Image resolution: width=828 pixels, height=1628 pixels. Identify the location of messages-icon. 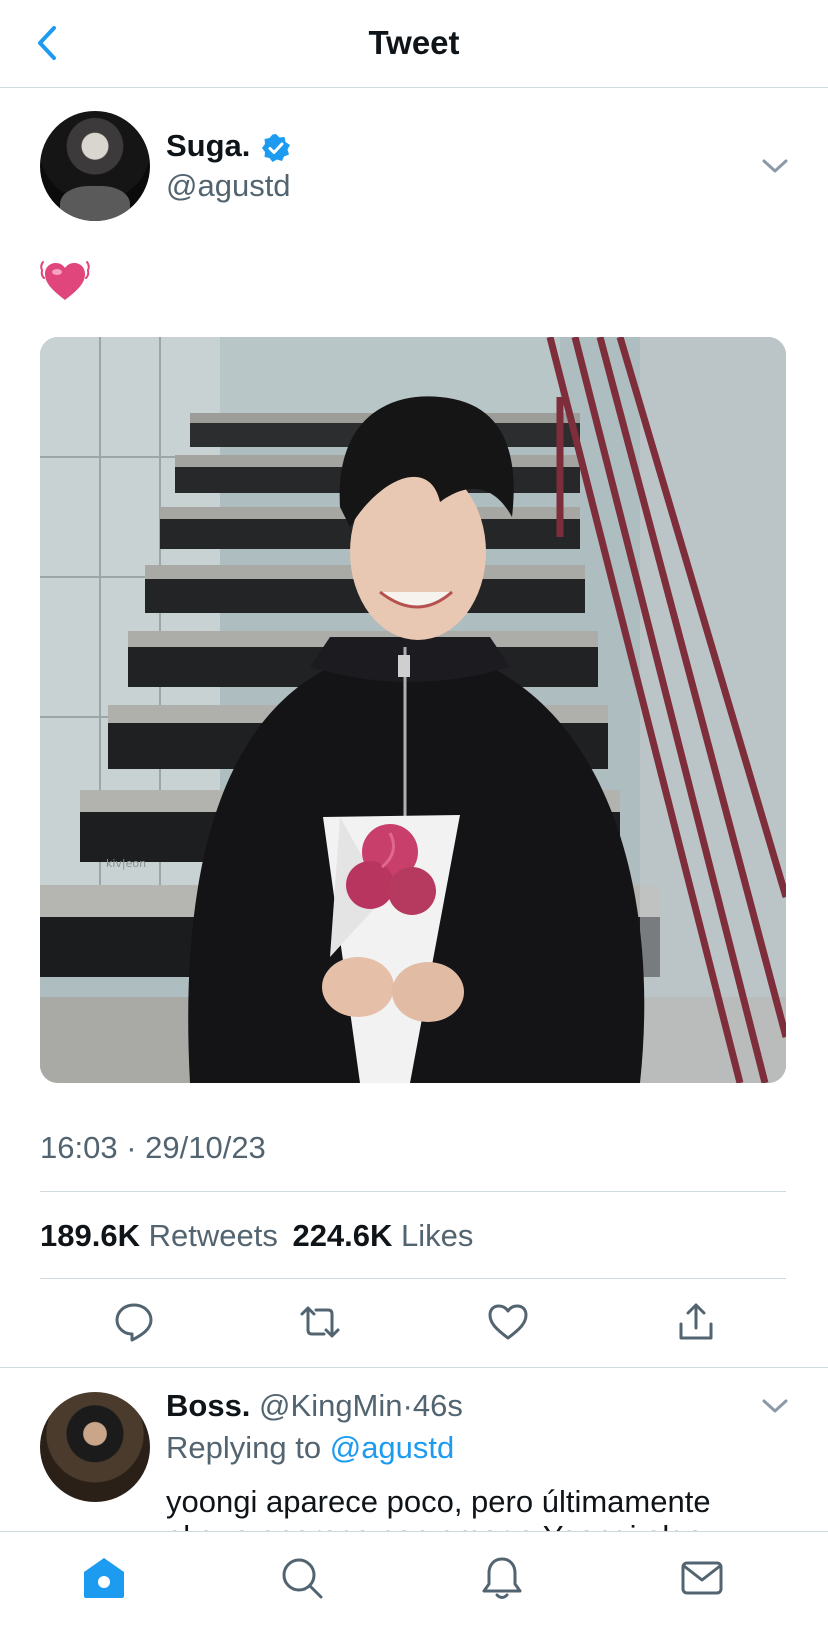
(702, 1578).